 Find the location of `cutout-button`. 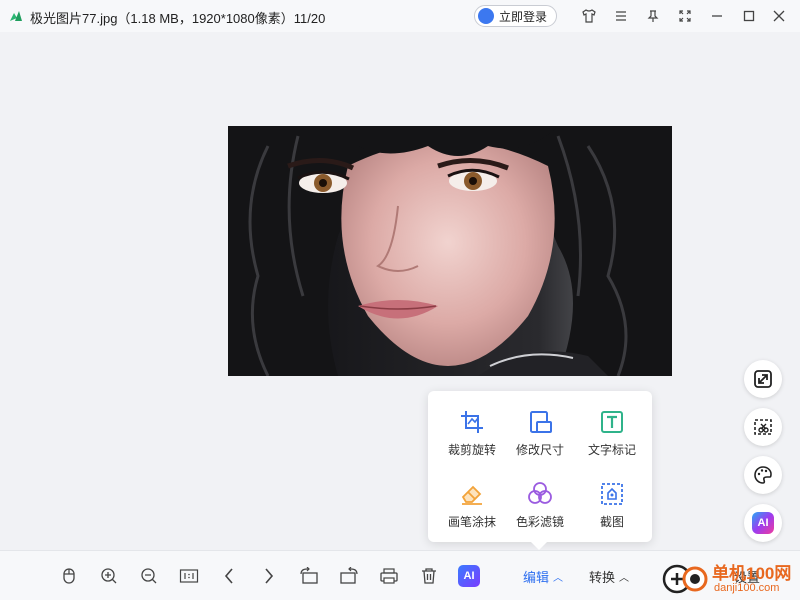

cutout-button is located at coordinates (763, 427).